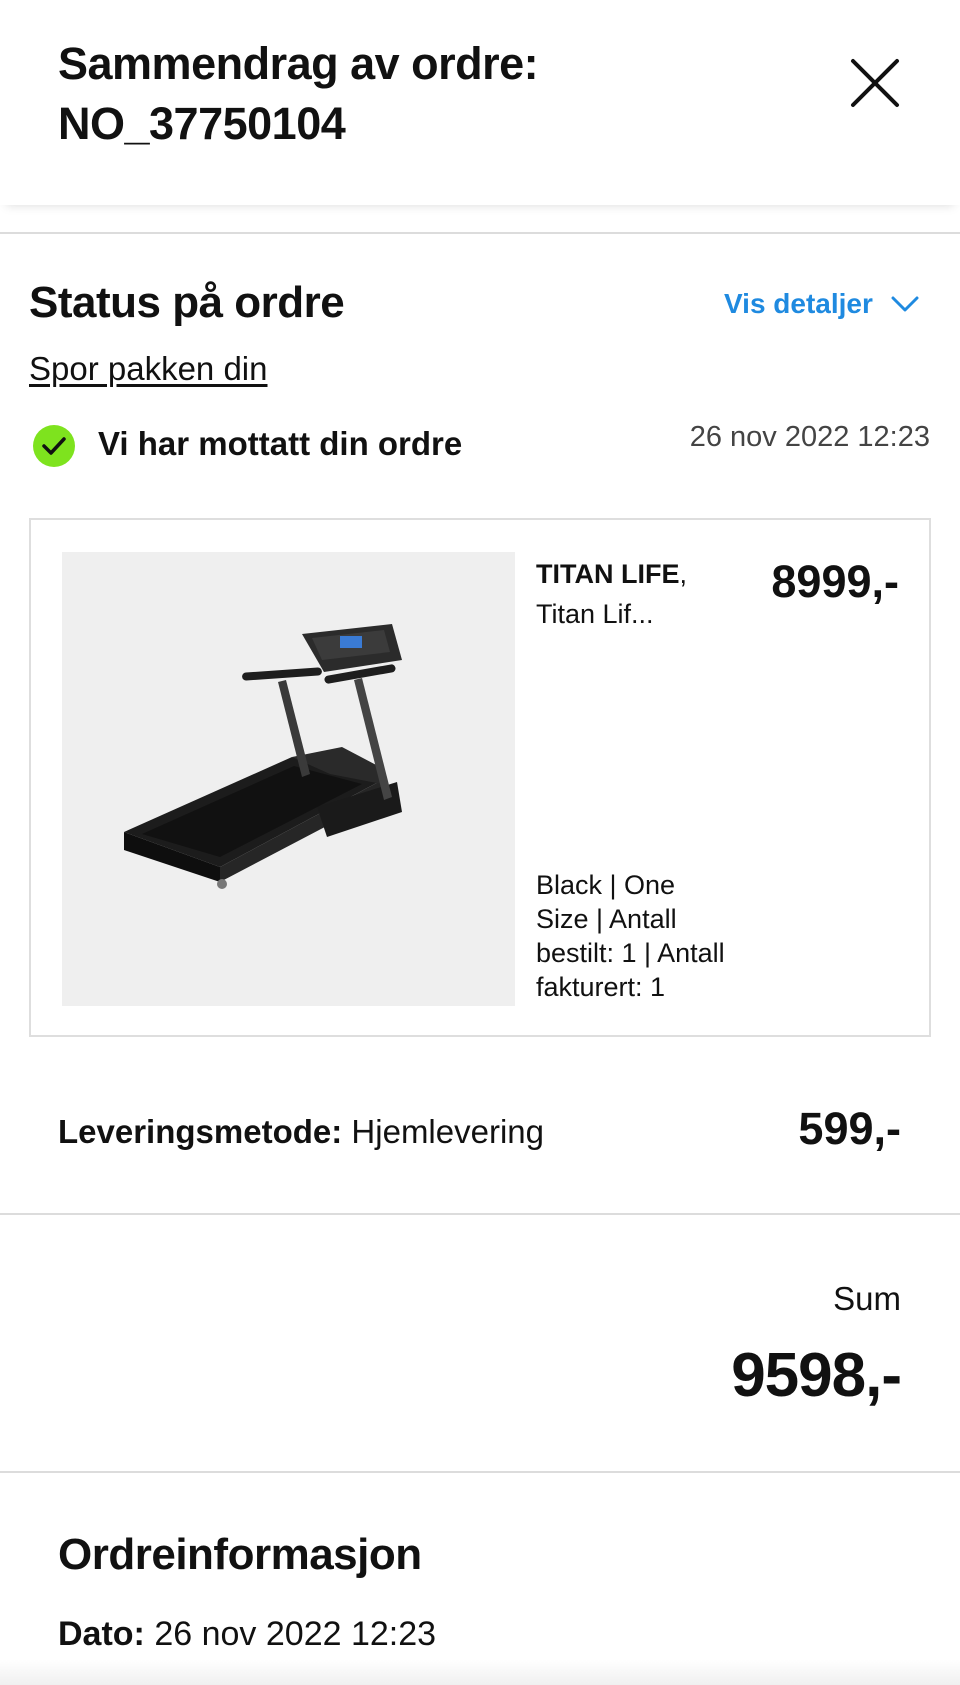  I want to click on delivery-method: Leveringsmetode: Hjemlevering, so click(301, 1132).